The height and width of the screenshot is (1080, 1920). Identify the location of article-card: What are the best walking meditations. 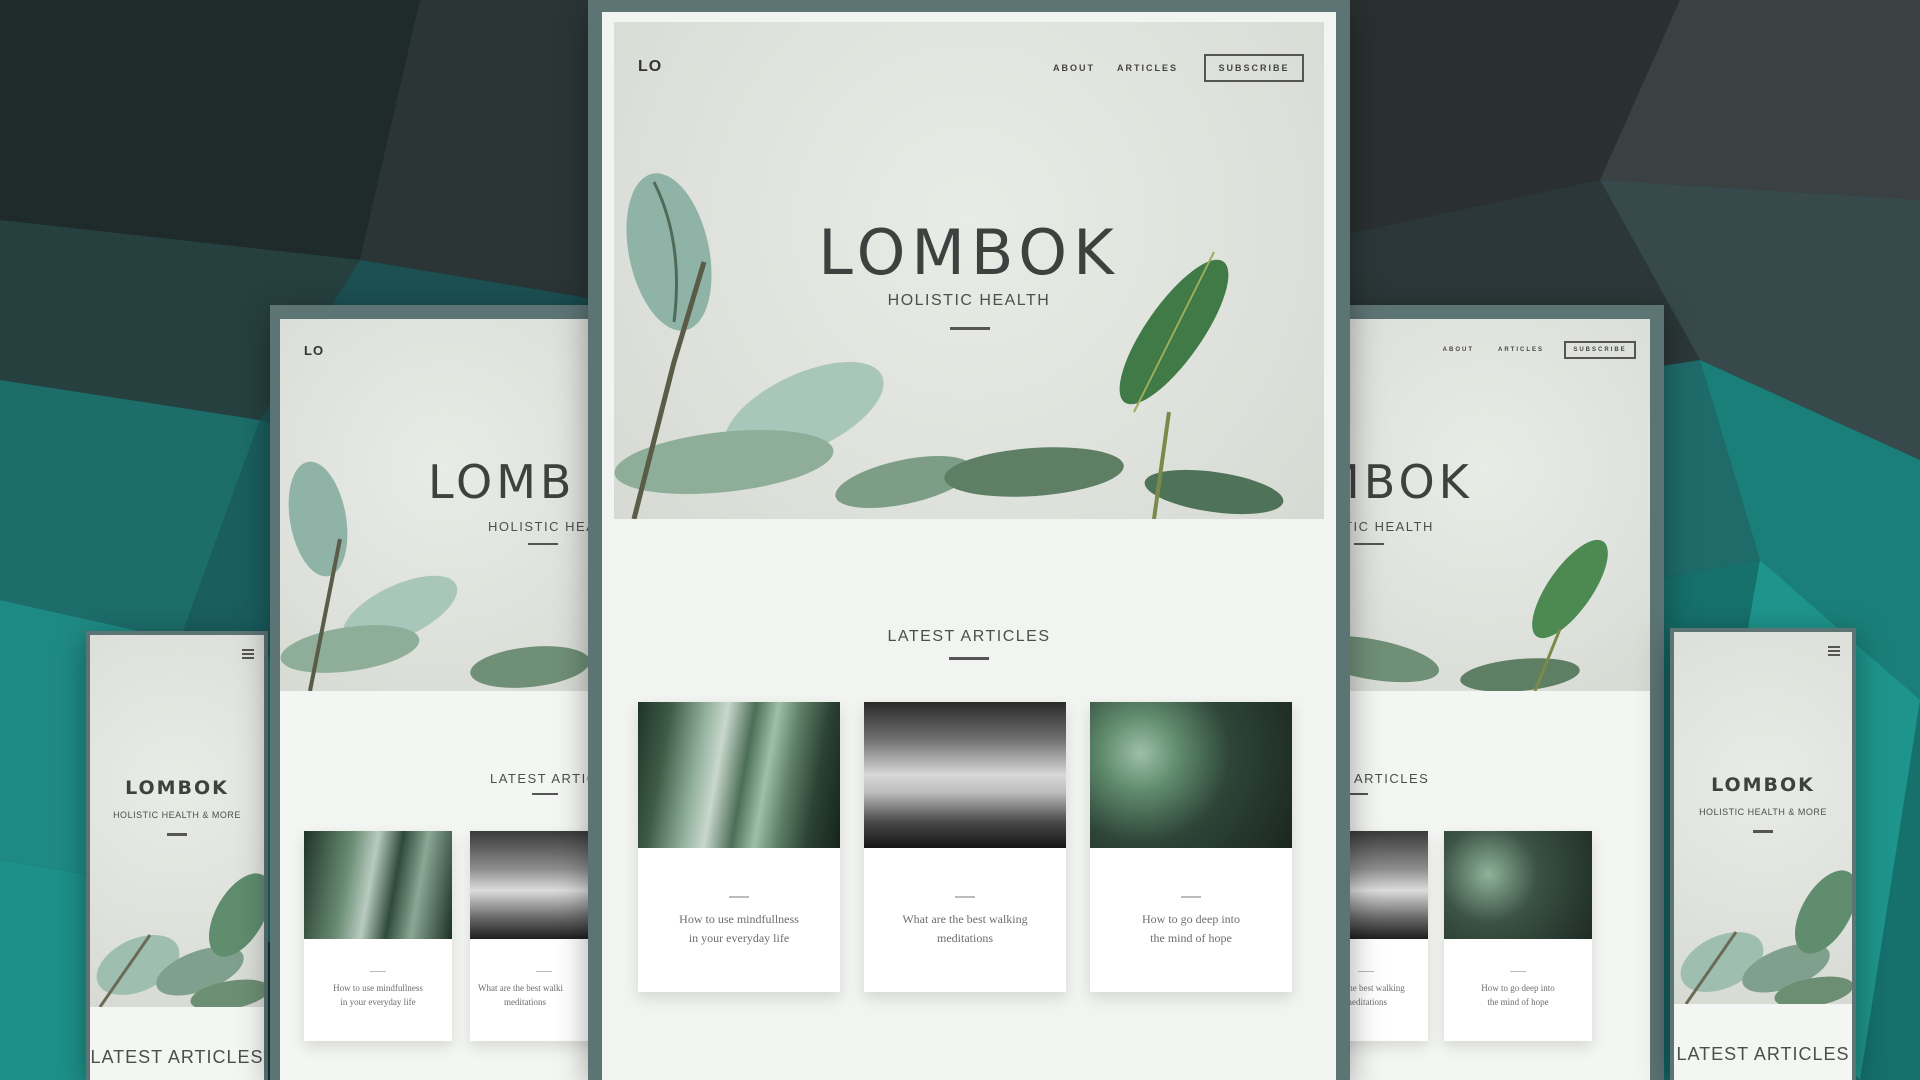
(965, 847).